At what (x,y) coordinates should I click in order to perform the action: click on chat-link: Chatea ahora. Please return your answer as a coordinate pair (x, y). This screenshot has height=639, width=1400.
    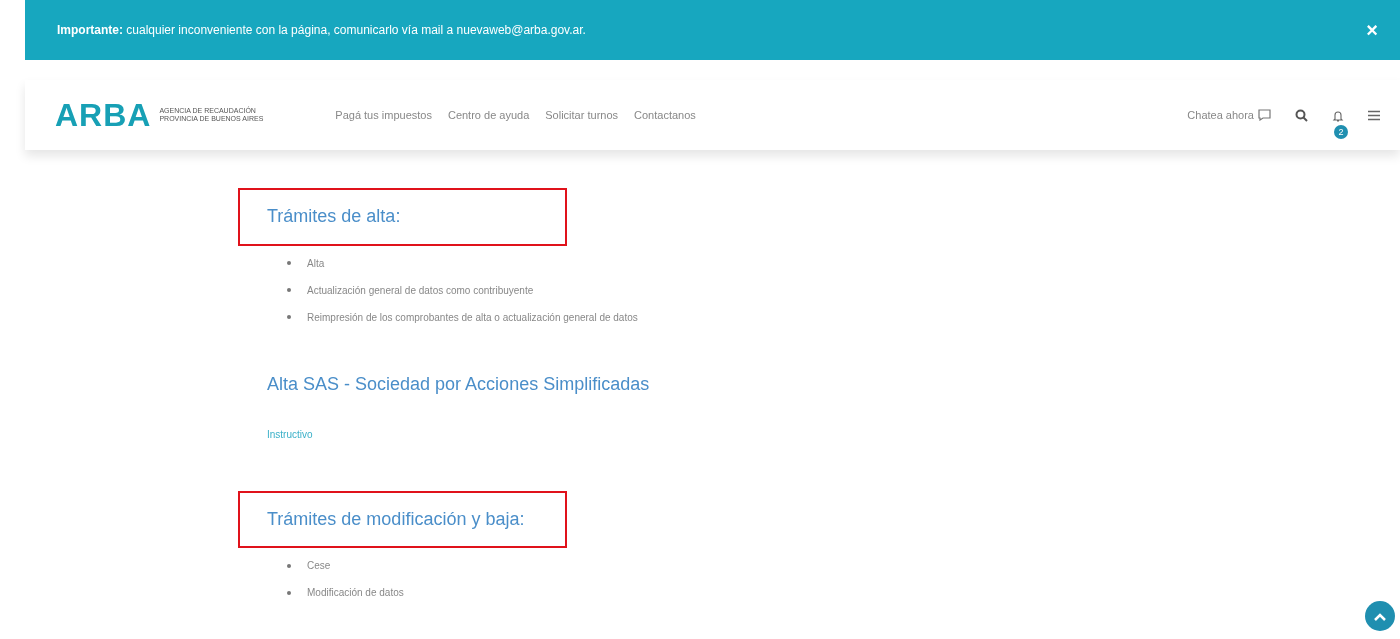
    Looking at the image, I should click on (1229, 115).